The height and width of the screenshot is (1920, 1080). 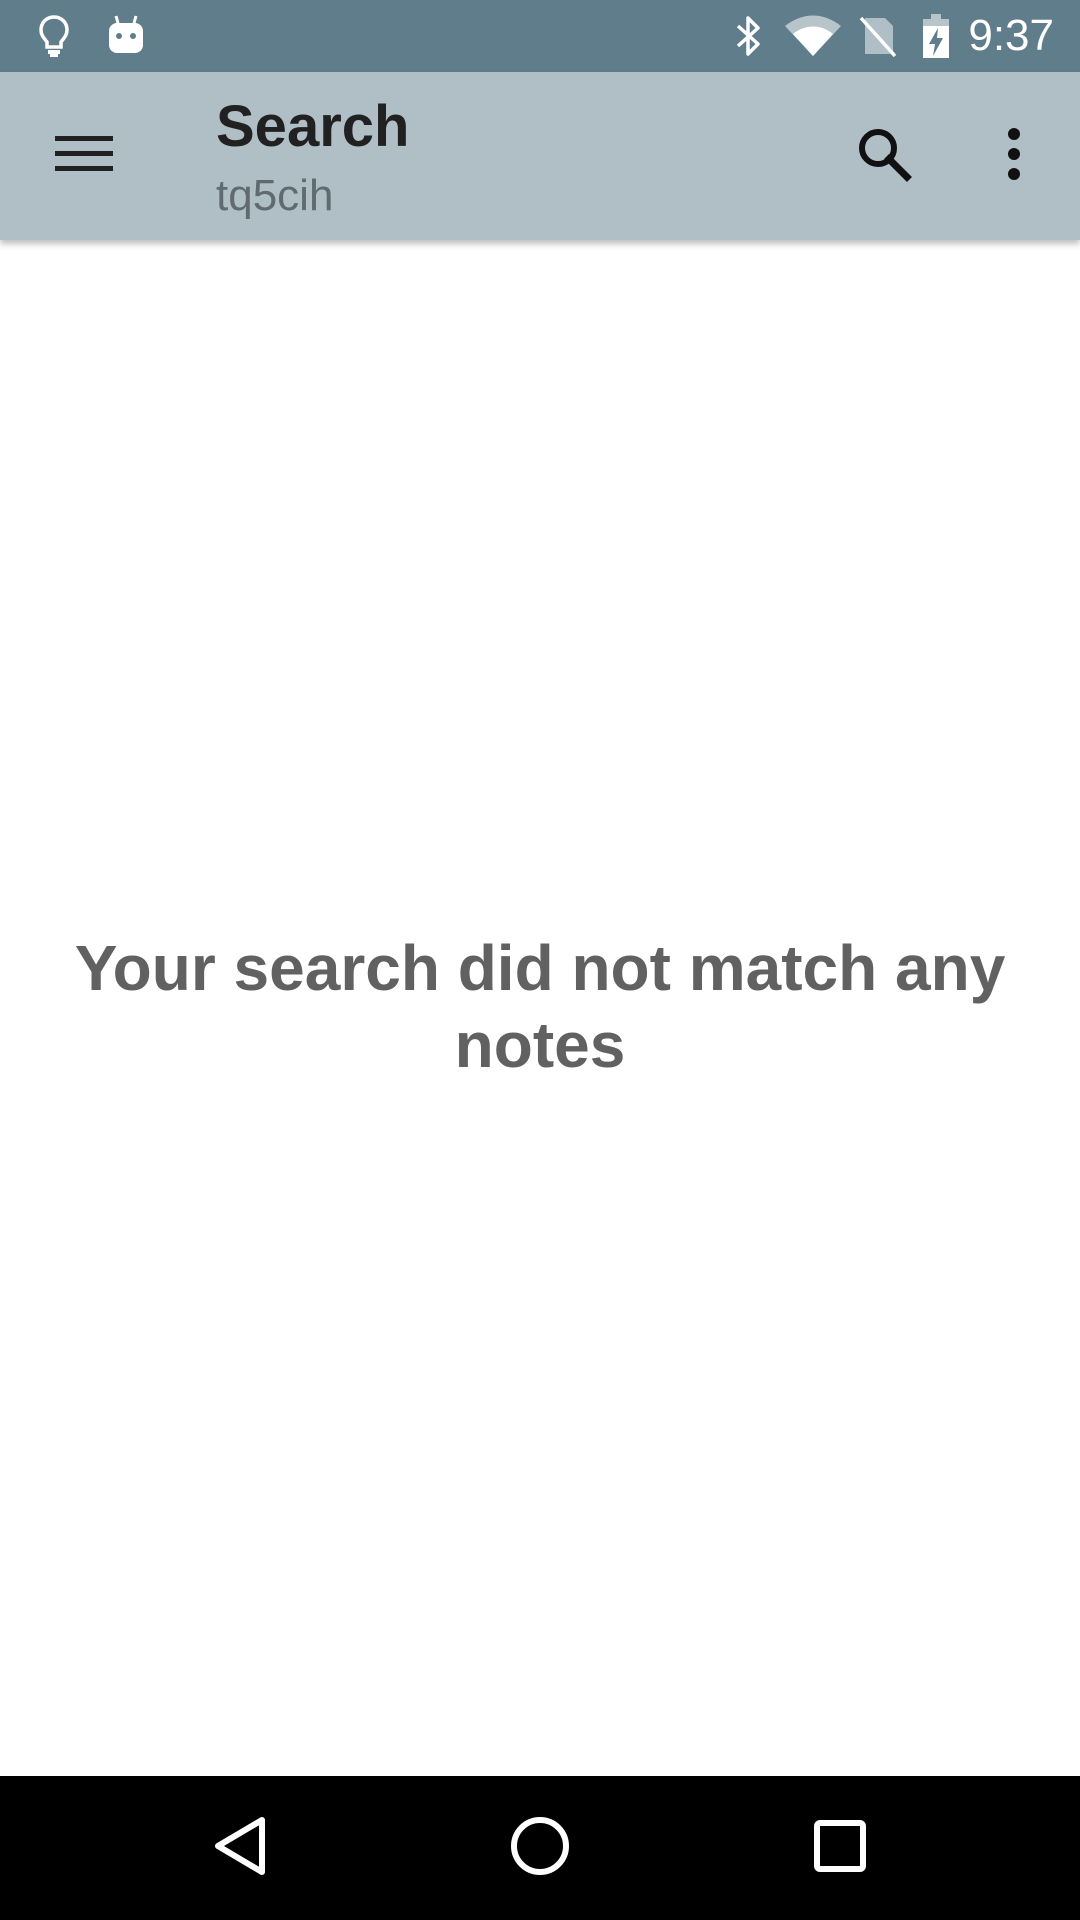 I want to click on menu-icon, so click(x=84, y=156).